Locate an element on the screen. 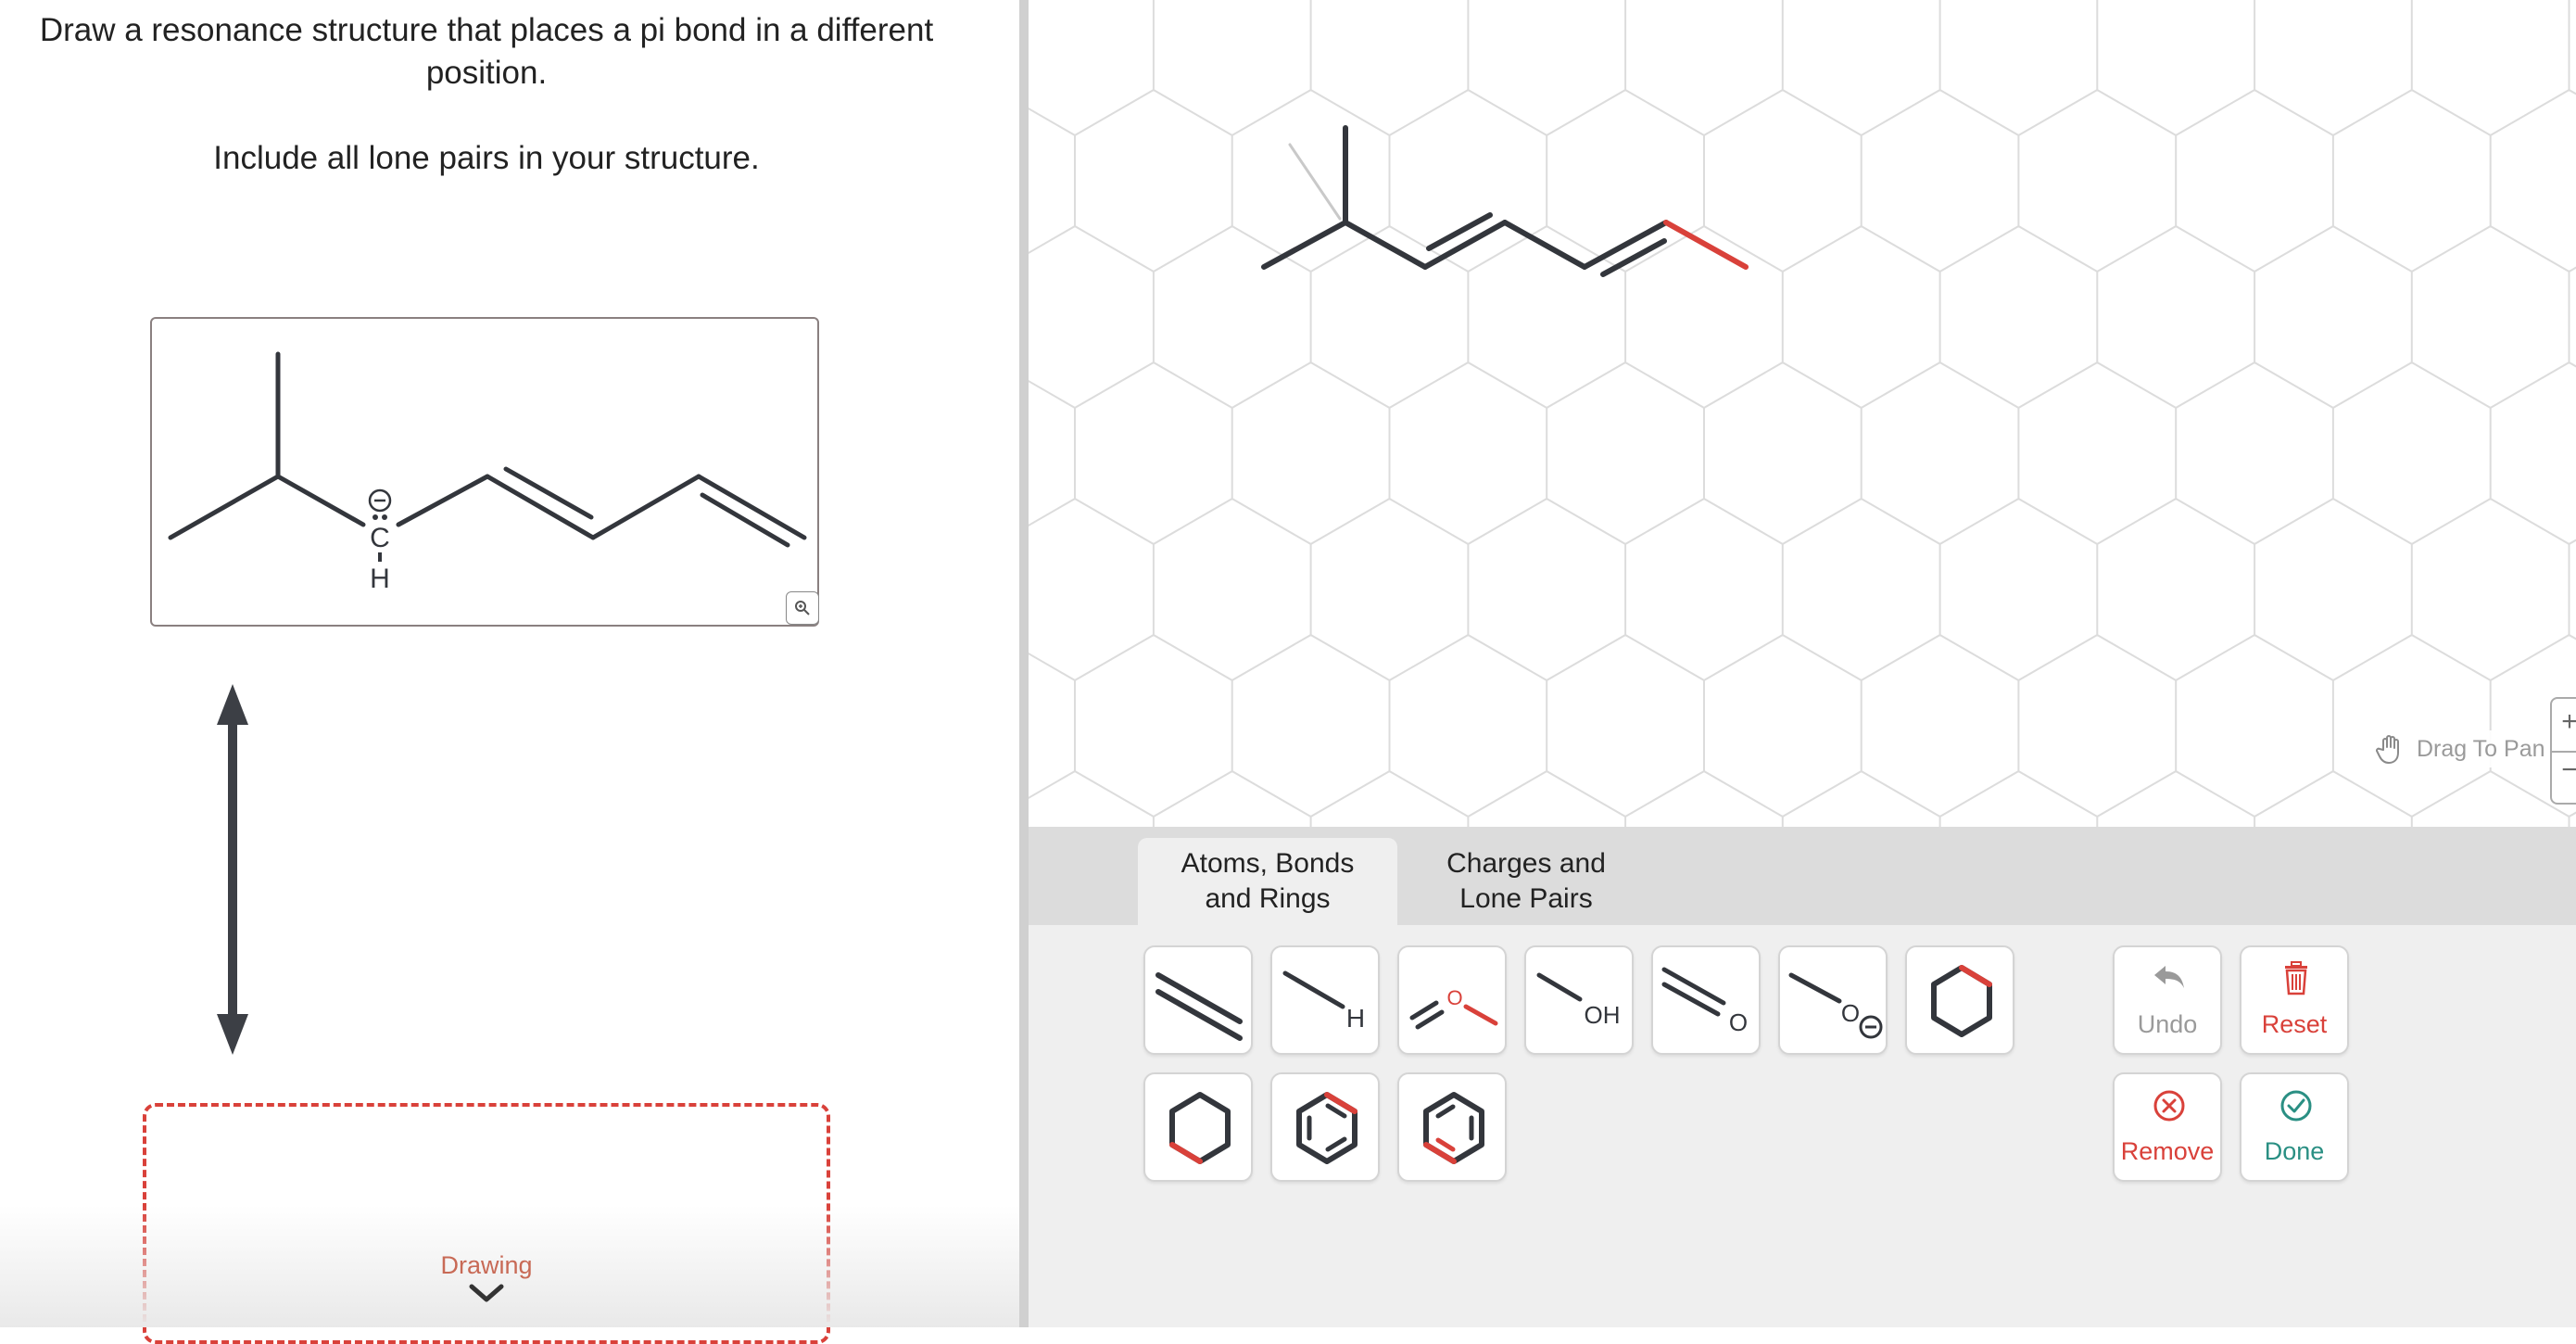 The image size is (2576, 1344). reset-button: Reset is located at coordinates (2294, 1000).